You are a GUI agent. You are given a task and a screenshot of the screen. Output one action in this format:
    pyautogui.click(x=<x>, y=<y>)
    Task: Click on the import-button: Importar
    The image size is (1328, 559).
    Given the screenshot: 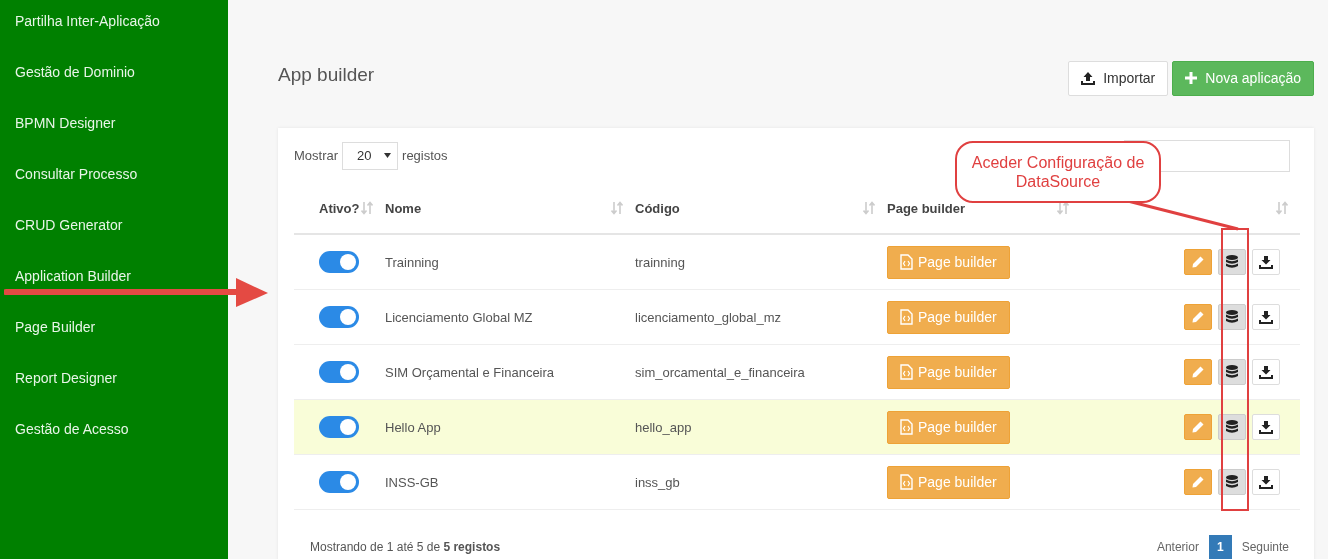 What is the action you would take?
    pyautogui.click(x=1118, y=78)
    